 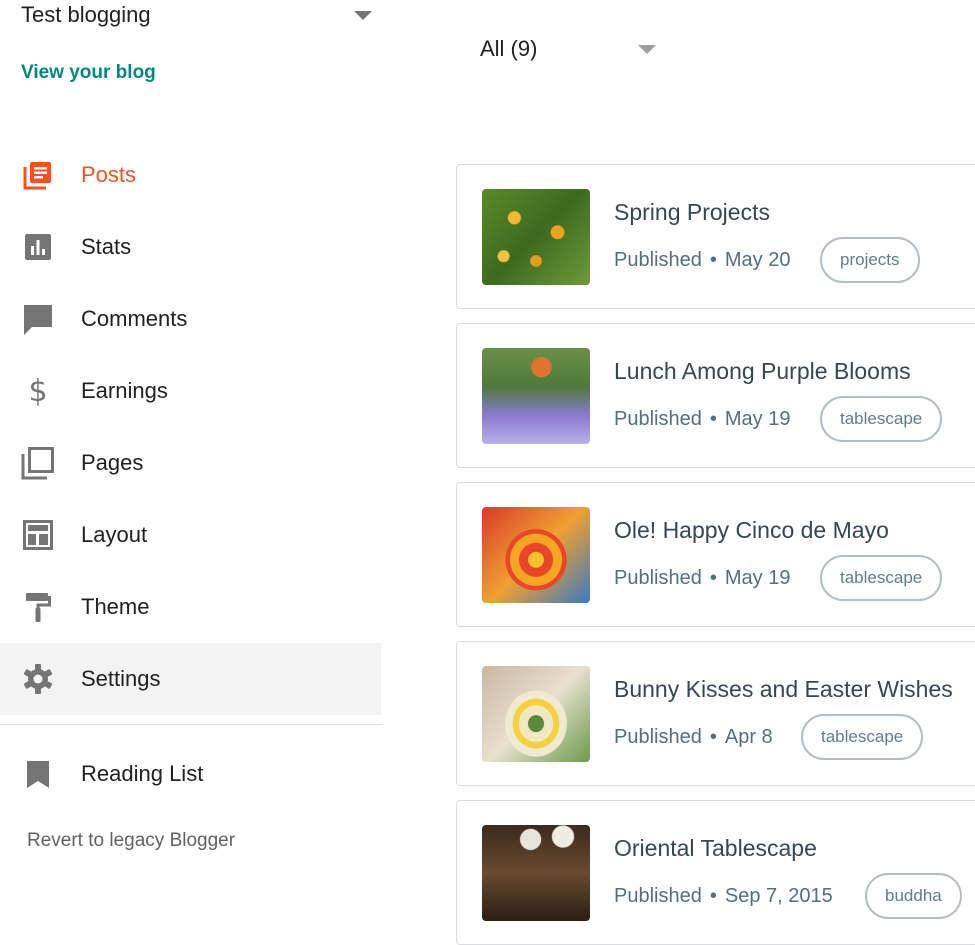 What do you see at coordinates (38, 391) in the screenshot?
I see `dollar-icon: $` at bounding box center [38, 391].